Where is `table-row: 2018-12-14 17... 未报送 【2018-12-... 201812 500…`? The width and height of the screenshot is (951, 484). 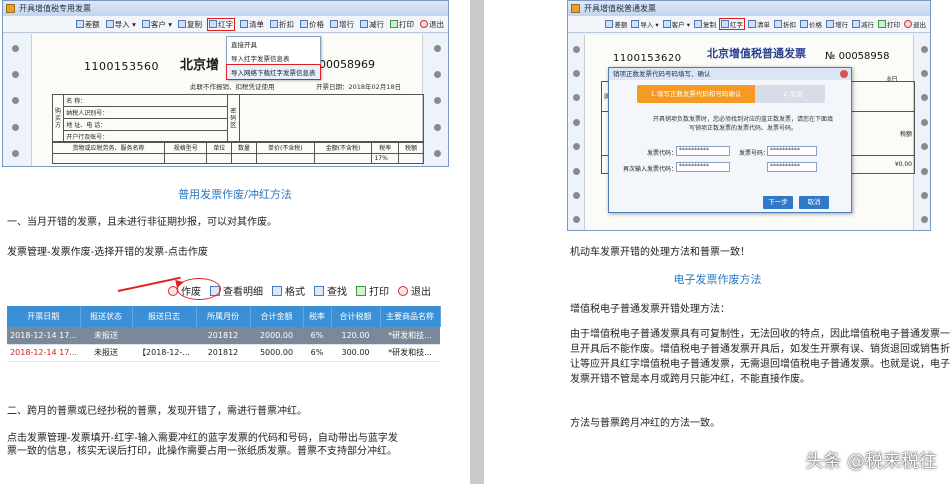
table-row: 2018-12-14 17... 未报送 【2018-12-... 201812 500… is located at coordinates (223, 353).